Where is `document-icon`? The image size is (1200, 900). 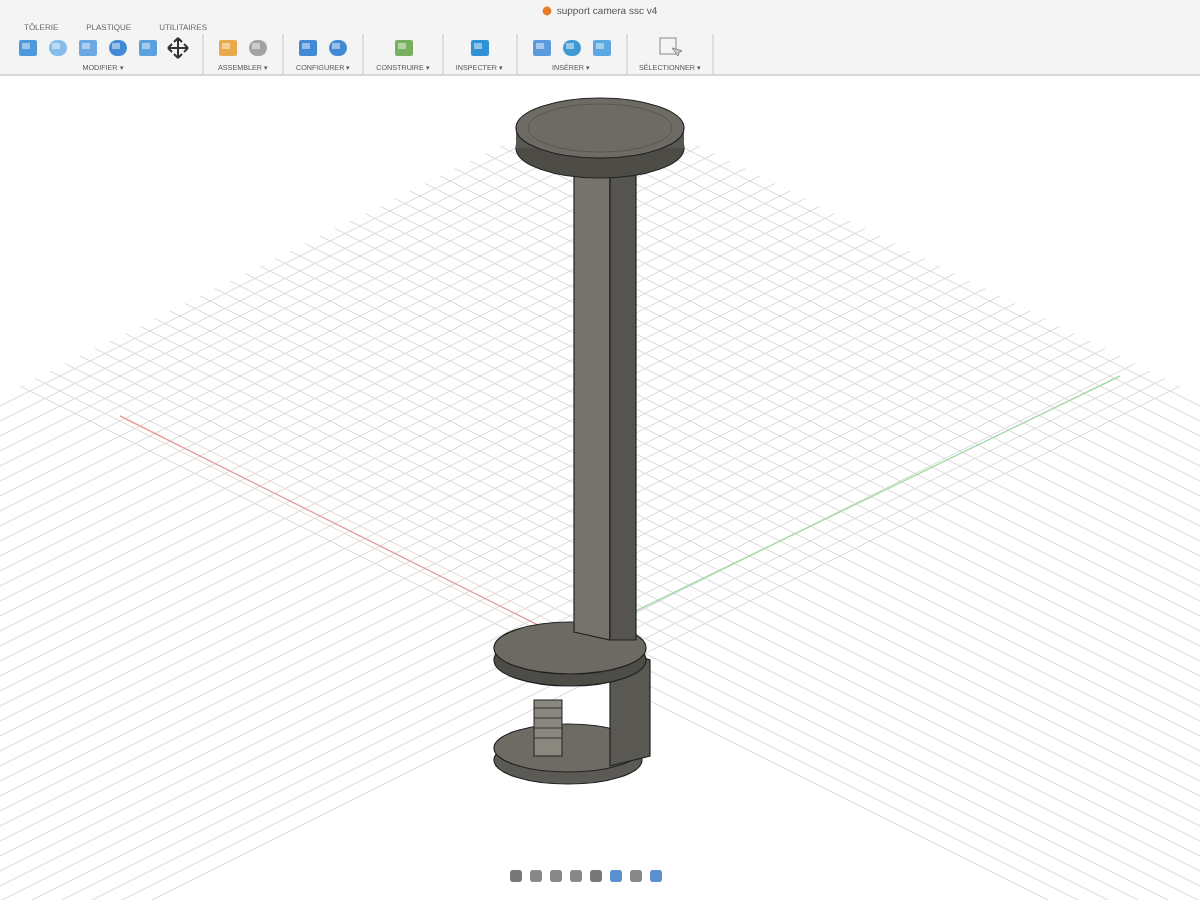 document-icon is located at coordinates (547, 11).